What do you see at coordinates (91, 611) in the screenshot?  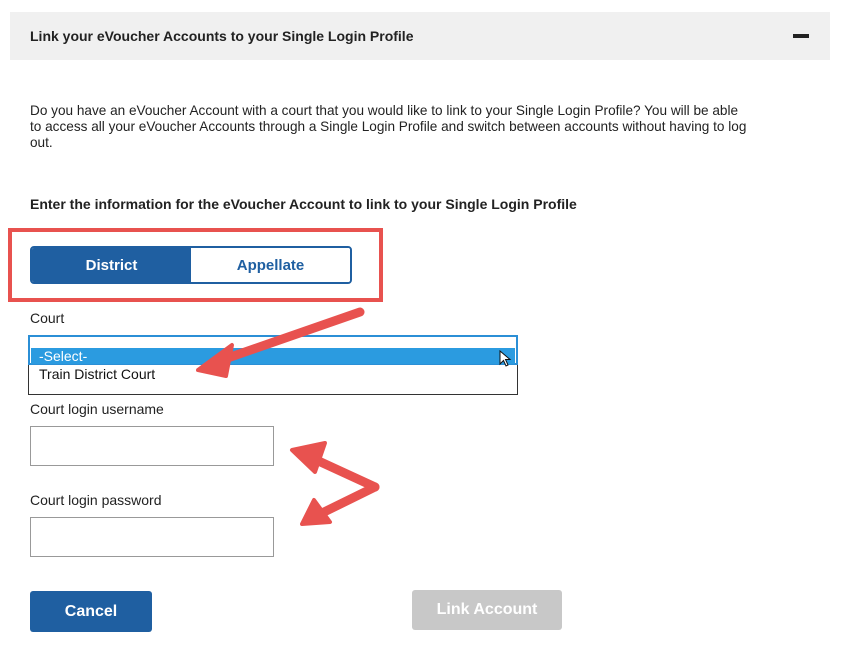 I see `cancel-button: Cancel` at bounding box center [91, 611].